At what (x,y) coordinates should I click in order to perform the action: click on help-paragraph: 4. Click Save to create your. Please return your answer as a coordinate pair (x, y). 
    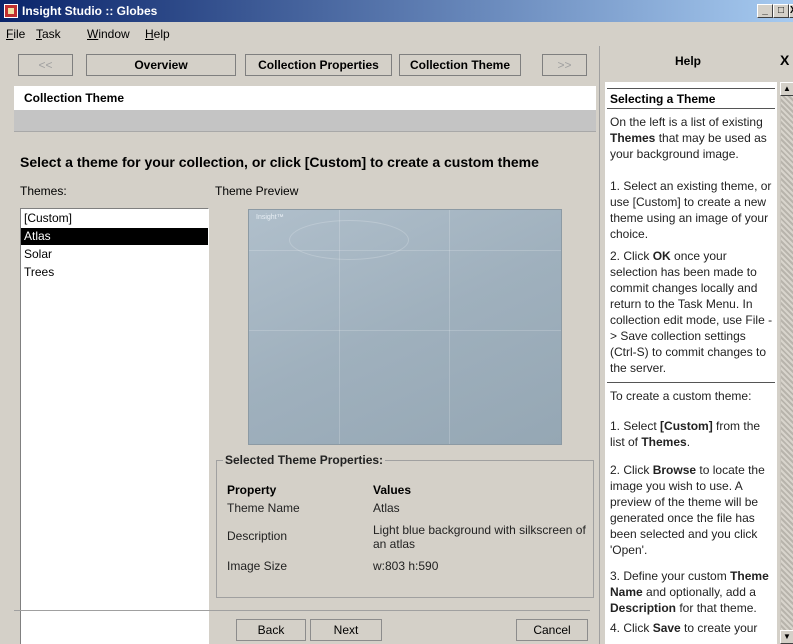
    Looking at the image, I should click on (684, 628).